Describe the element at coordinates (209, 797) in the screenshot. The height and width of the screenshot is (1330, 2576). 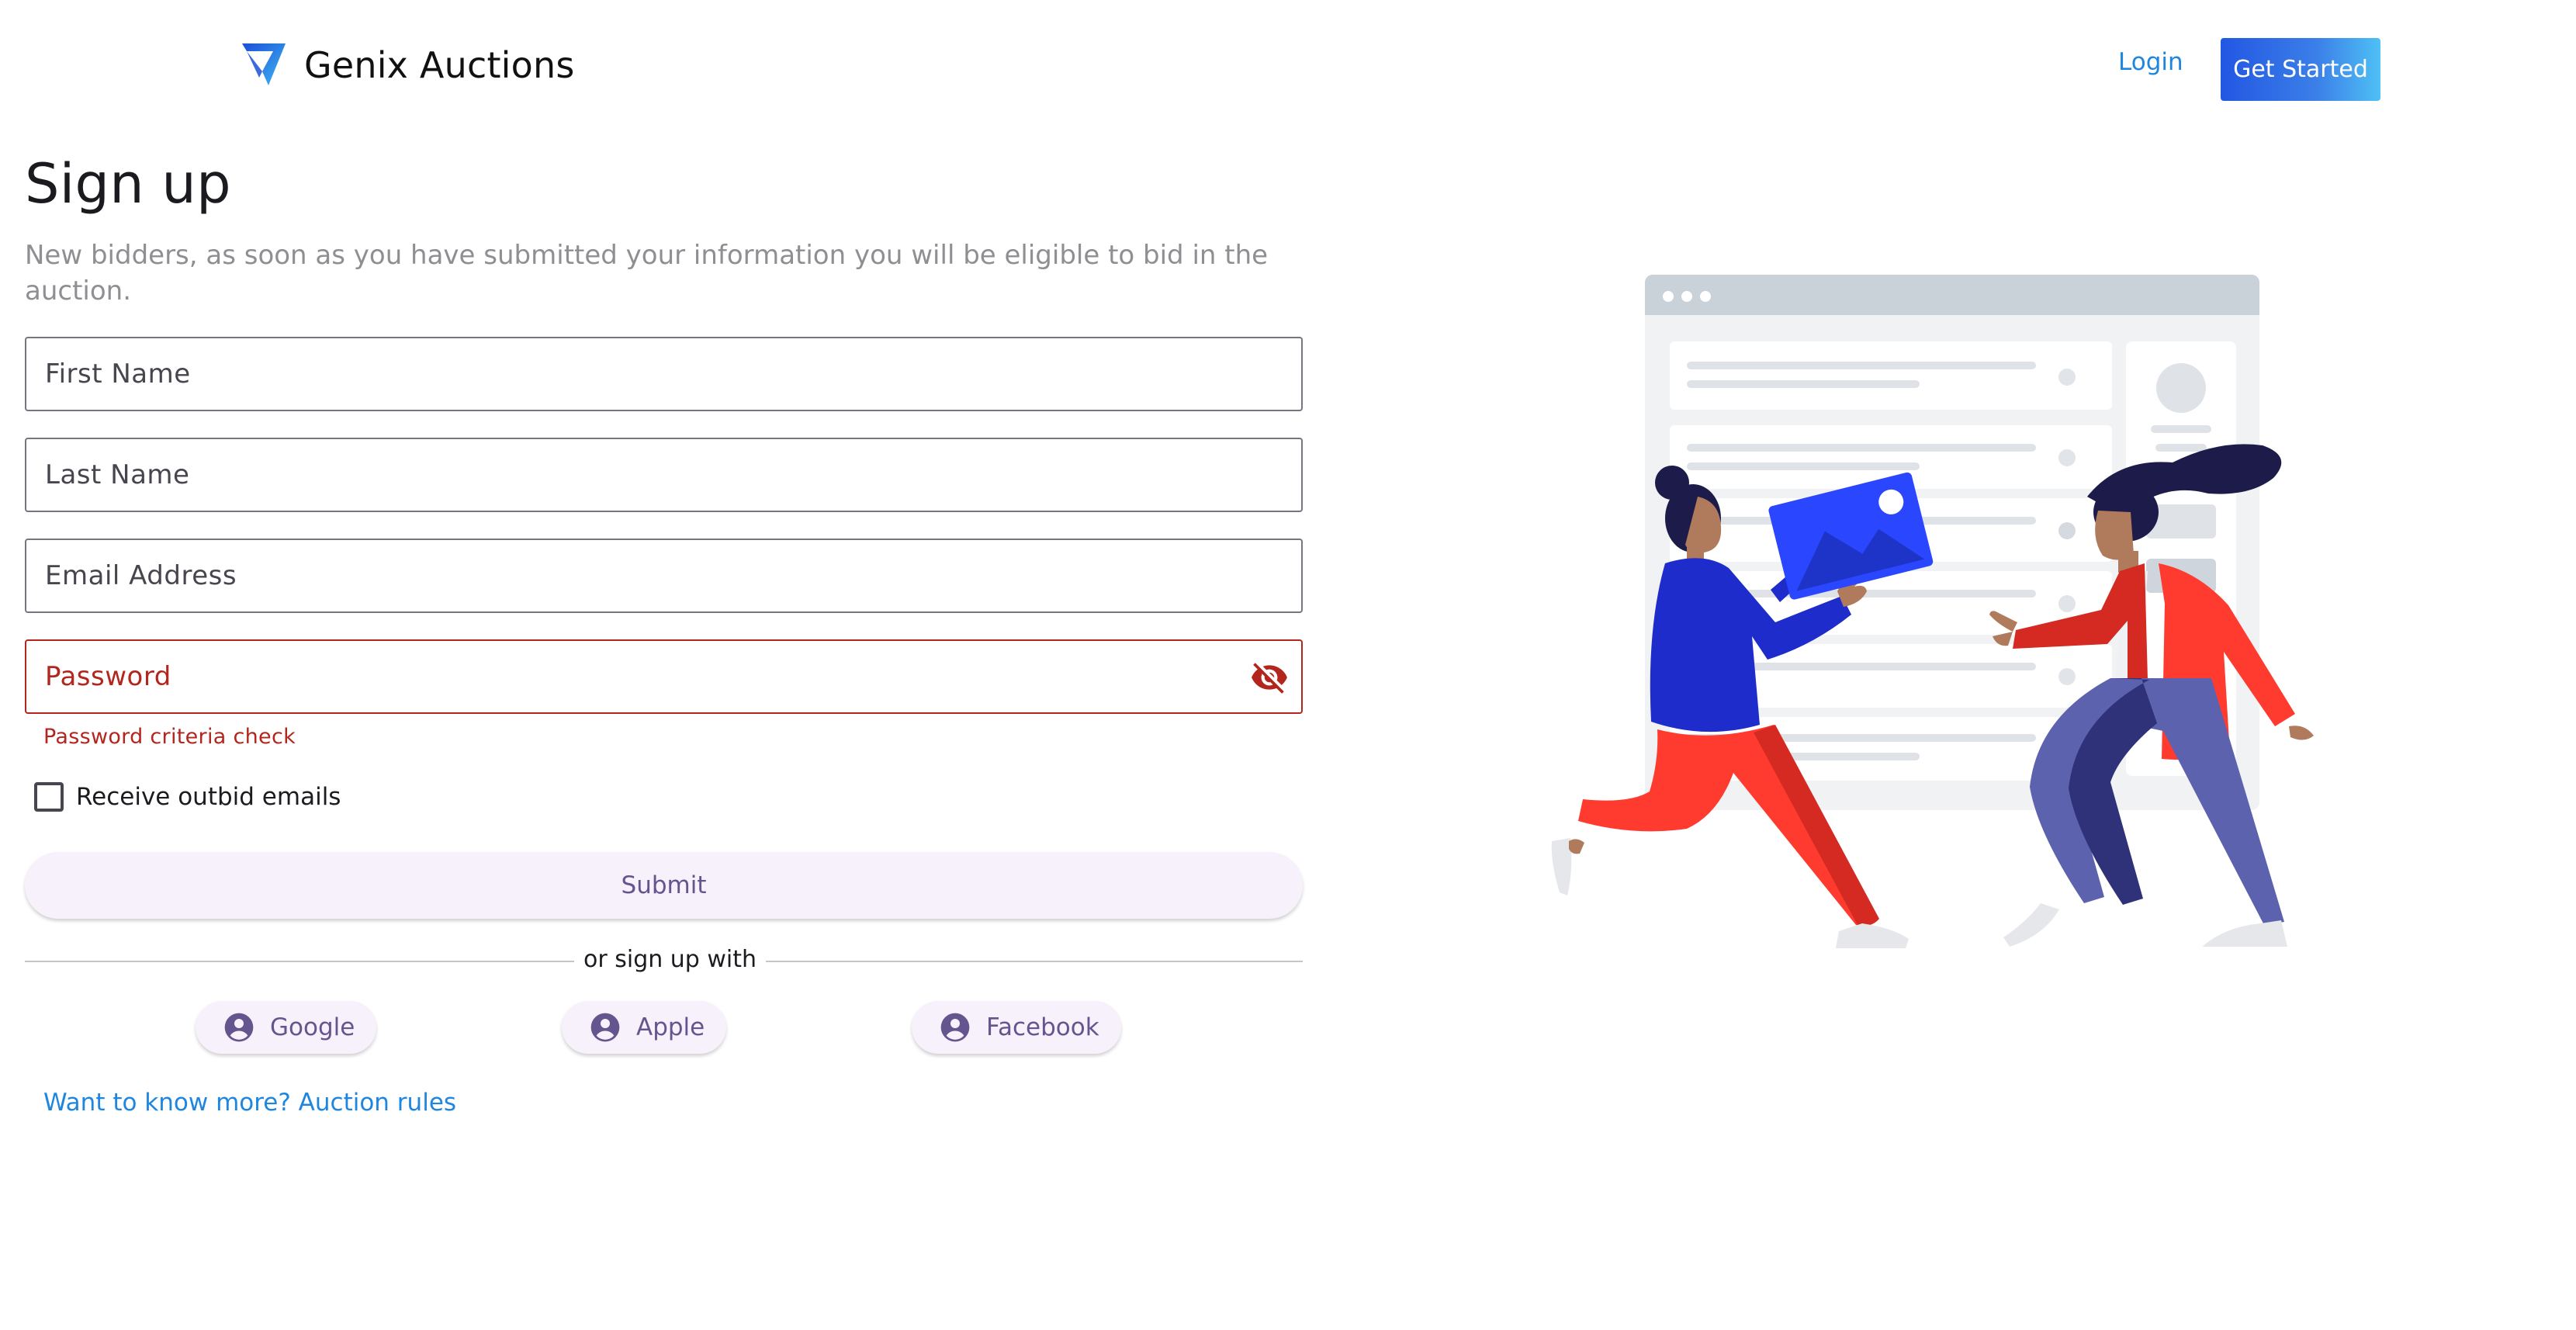
I see `outbid-checkbox-label: Receive outbid emails` at that location.